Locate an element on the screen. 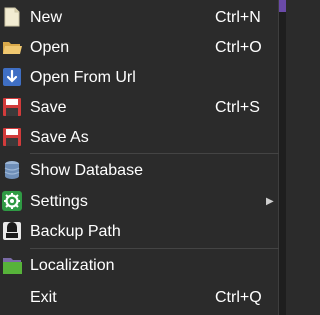  database-icon is located at coordinates (12, 170).